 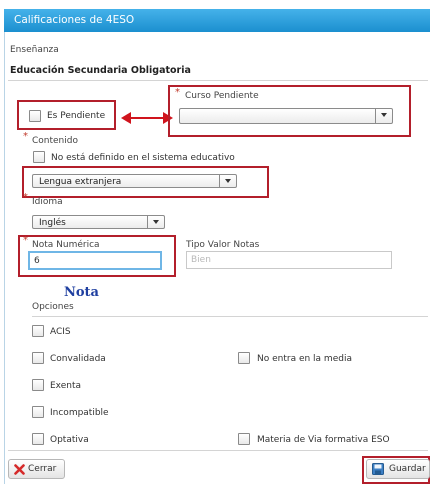 What do you see at coordinates (143, 158) in the screenshot?
I see `no-definido-label: No está definido en el sistema educativo` at bounding box center [143, 158].